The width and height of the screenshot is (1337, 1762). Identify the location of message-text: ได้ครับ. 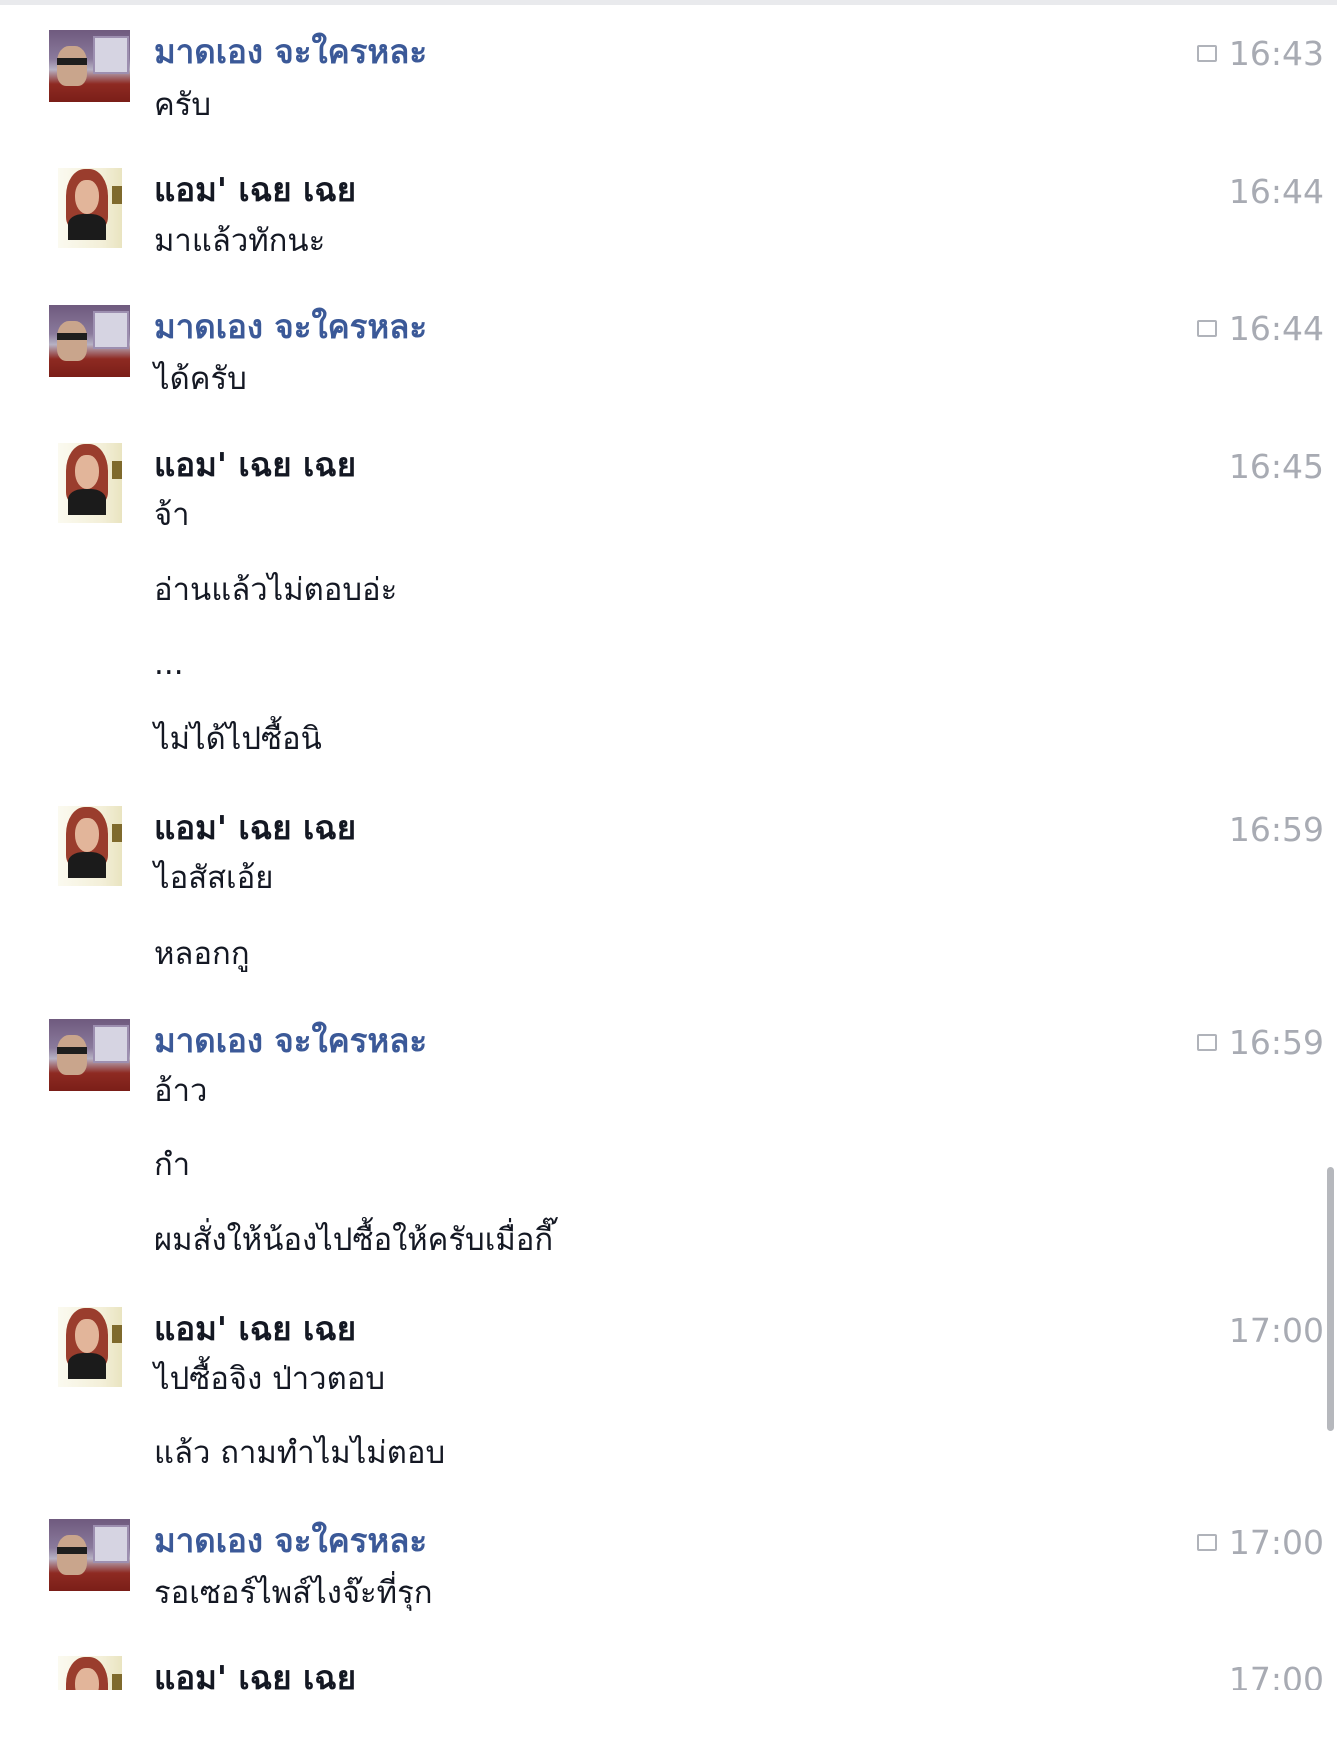
(200, 379).